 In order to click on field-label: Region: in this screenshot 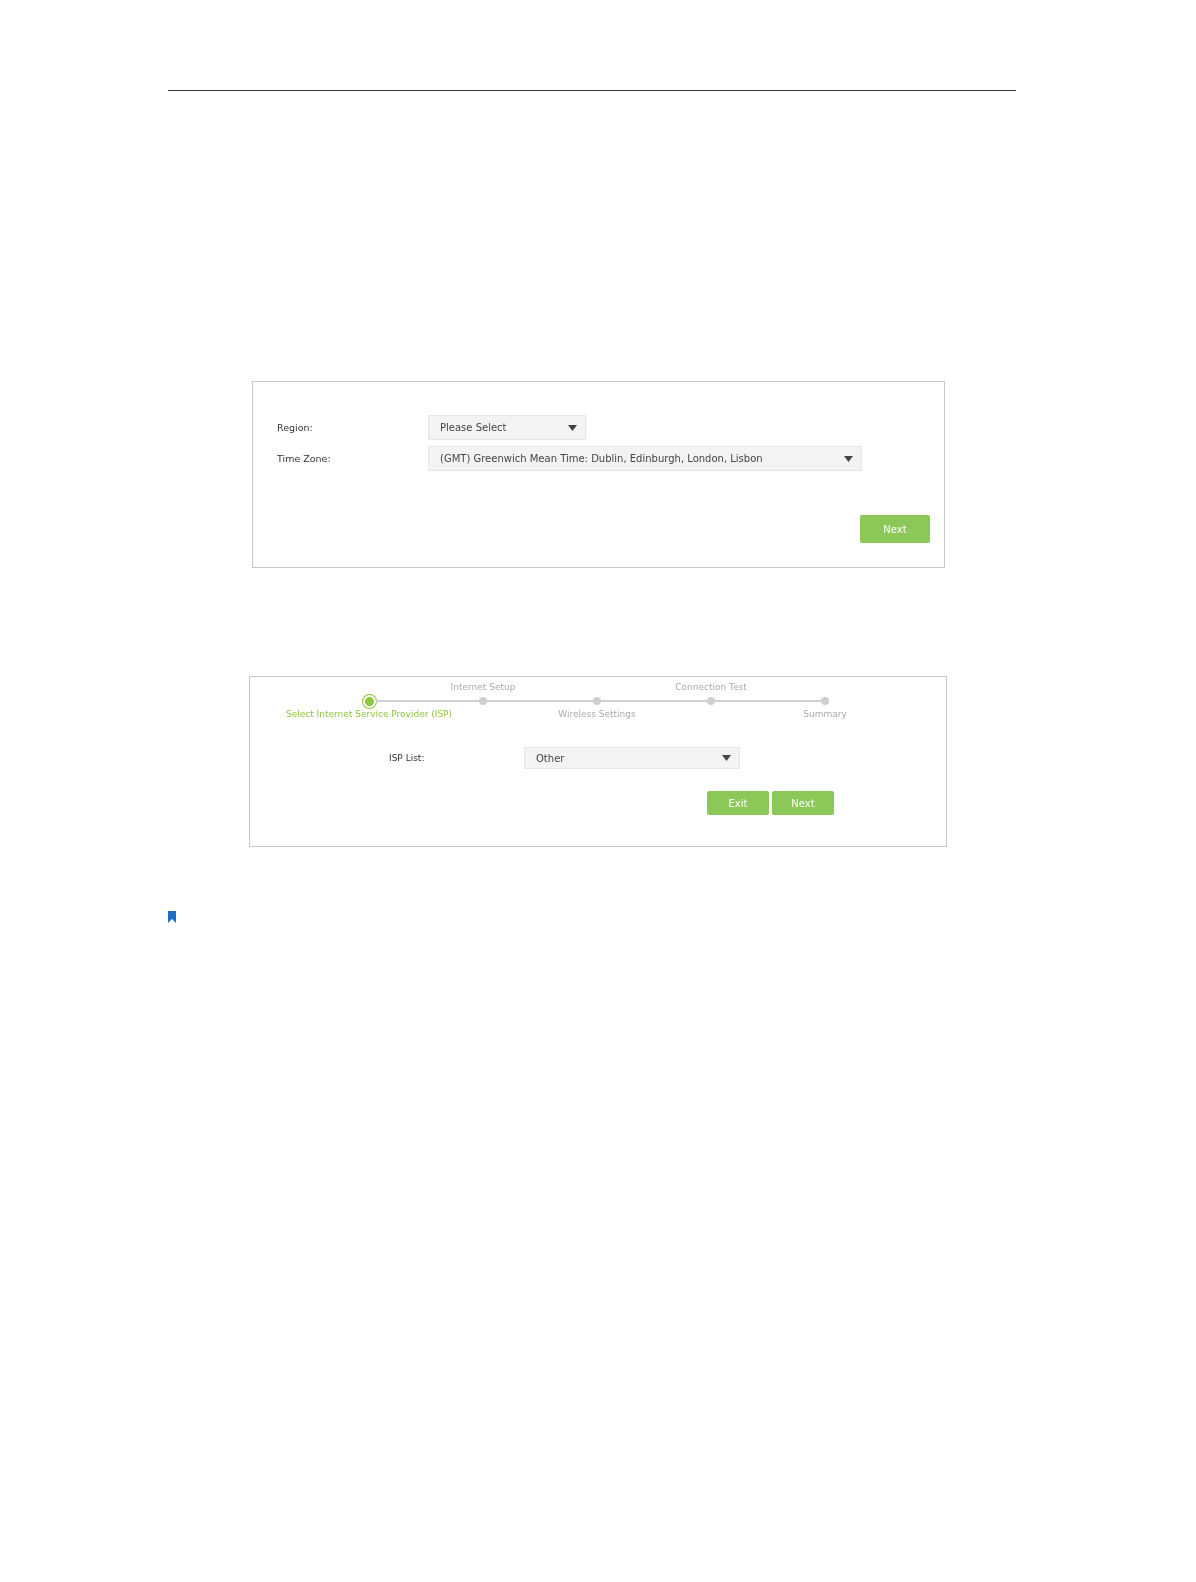, I will do `click(295, 427)`.